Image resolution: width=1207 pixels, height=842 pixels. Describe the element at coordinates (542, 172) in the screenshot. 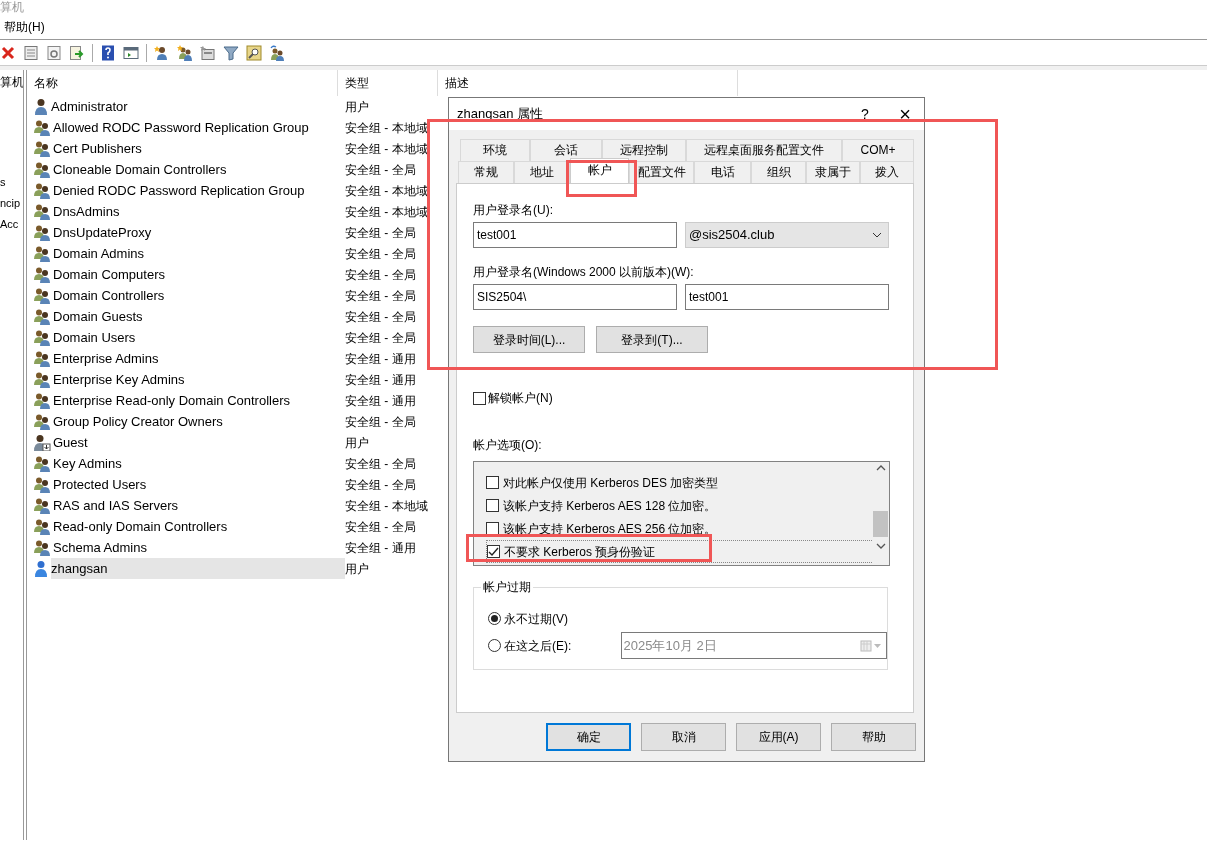

I see `tab: 地址` at that location.